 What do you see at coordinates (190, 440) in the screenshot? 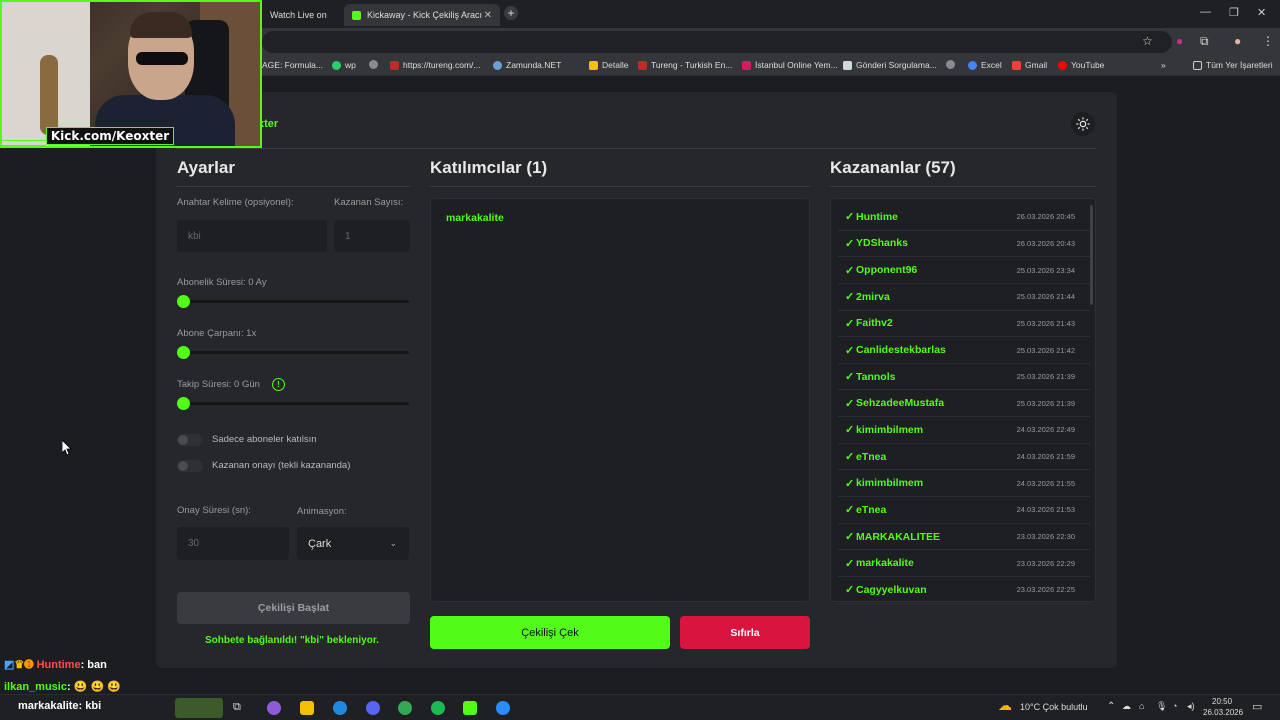
I see `subs-only-toggle` at bounding box center [190, 440].